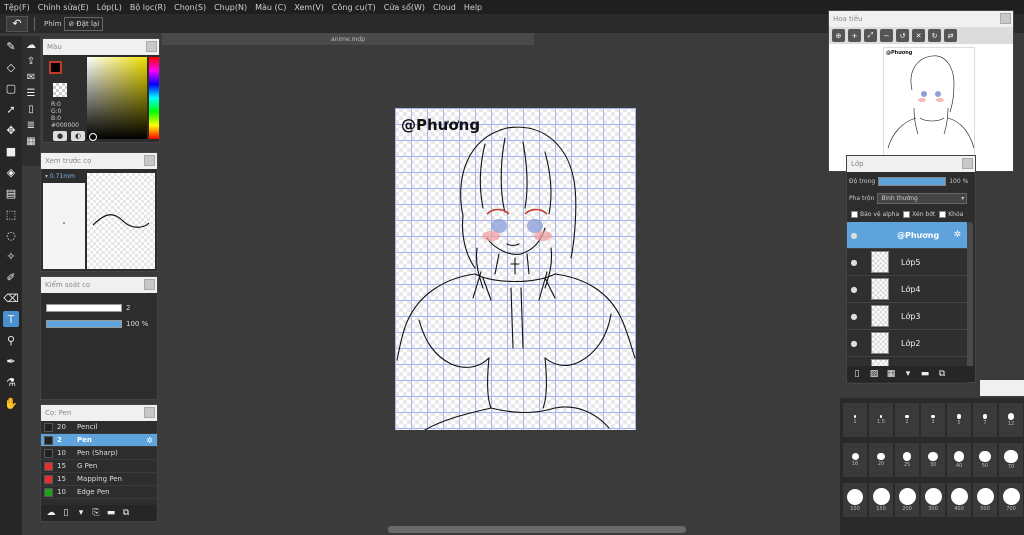  I want to click on brush-preview-close, so click(149, 160).